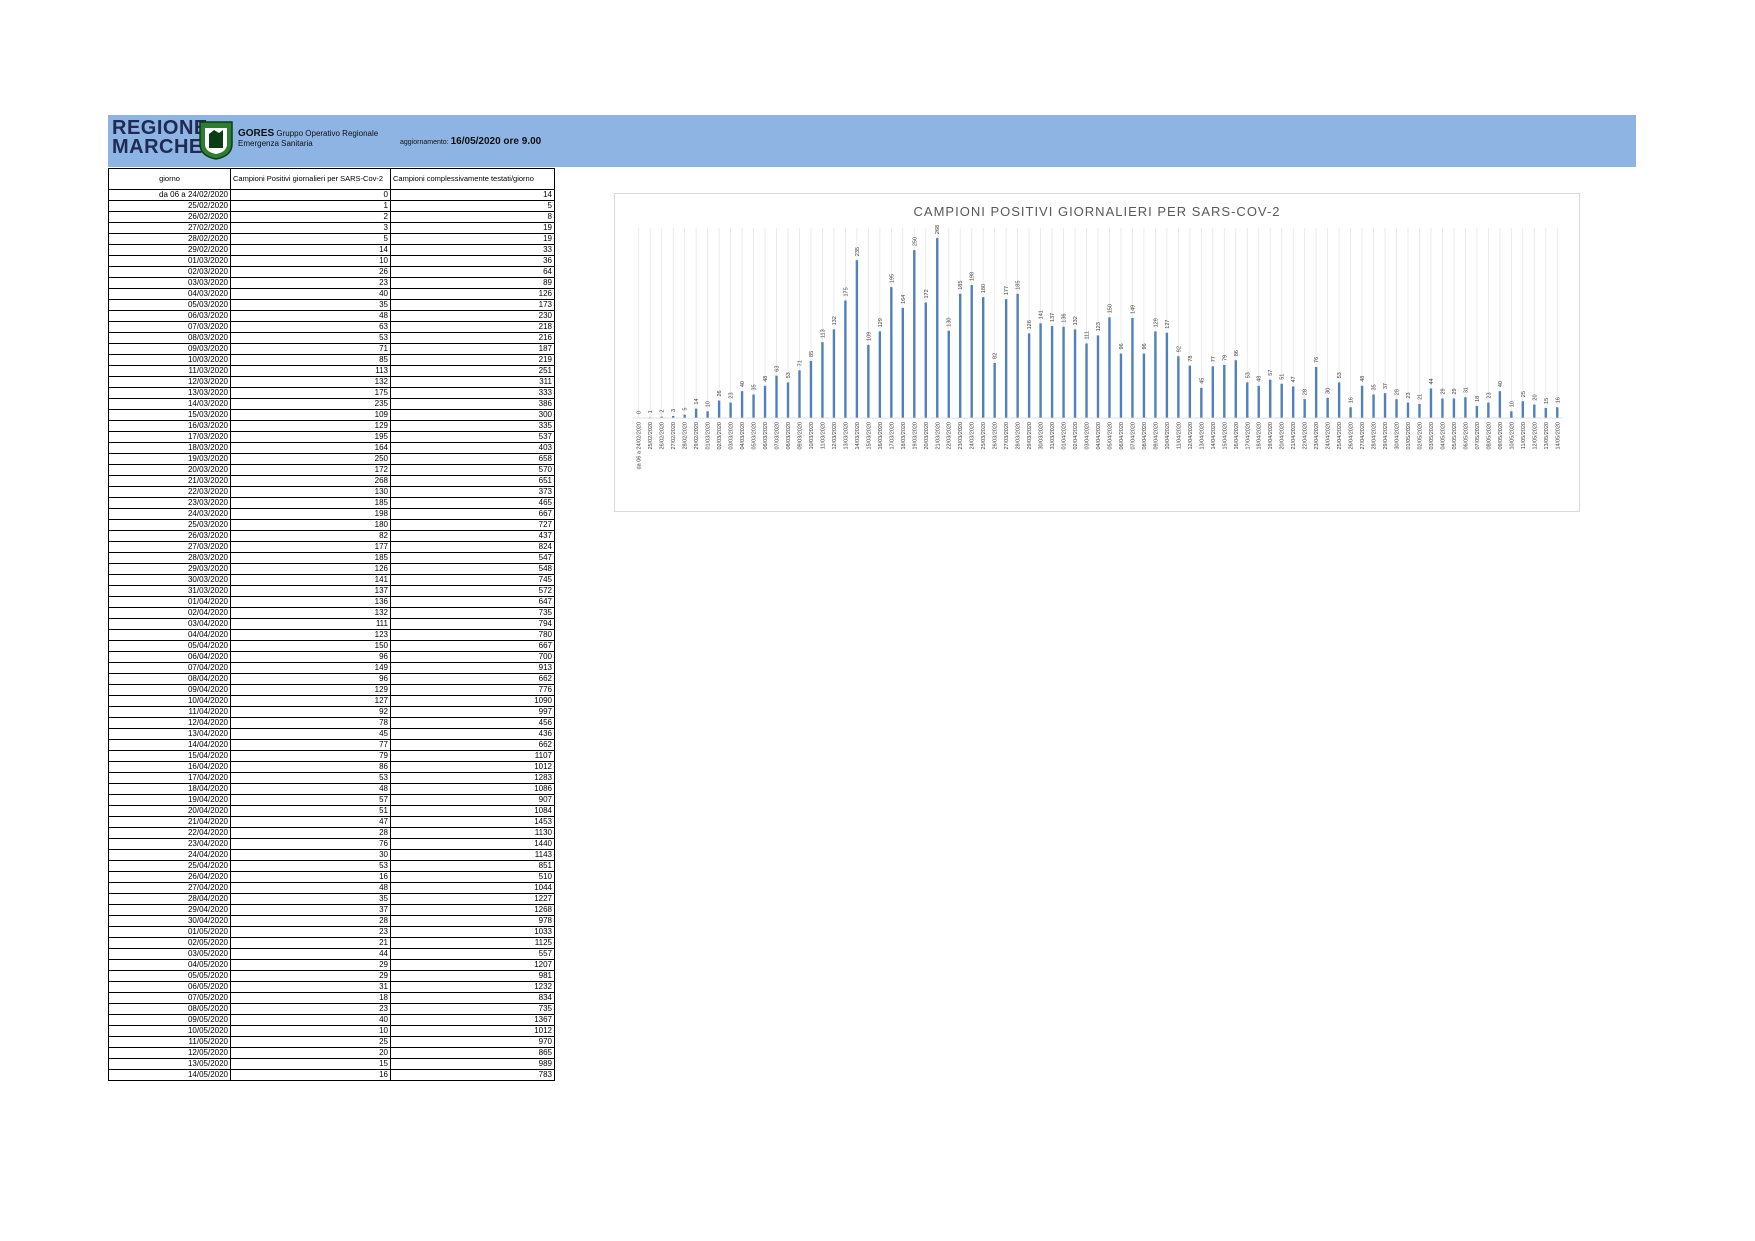  What do you see at coordinates (472, 778) in the screenshot?
I see `testati-cell: 1283` at bounding box center [472, 778].